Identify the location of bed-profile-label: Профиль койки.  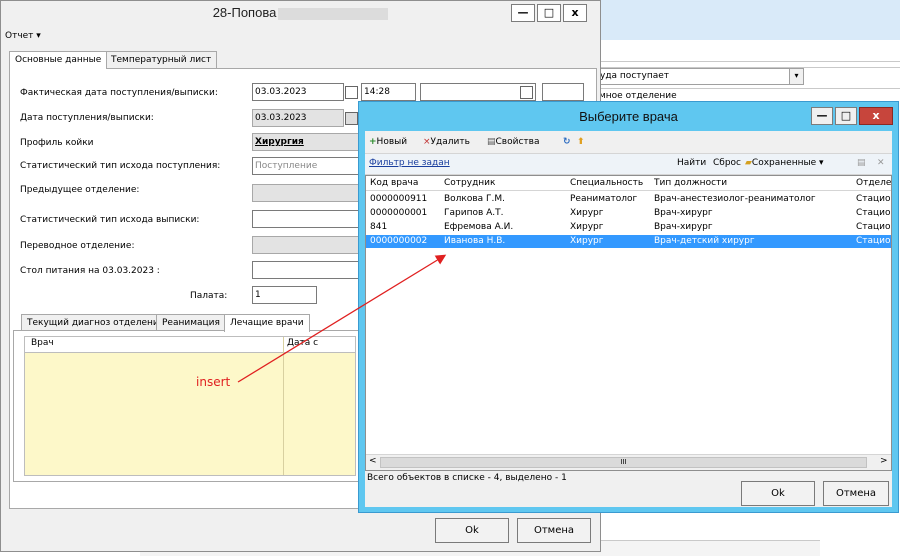
(57, 143).